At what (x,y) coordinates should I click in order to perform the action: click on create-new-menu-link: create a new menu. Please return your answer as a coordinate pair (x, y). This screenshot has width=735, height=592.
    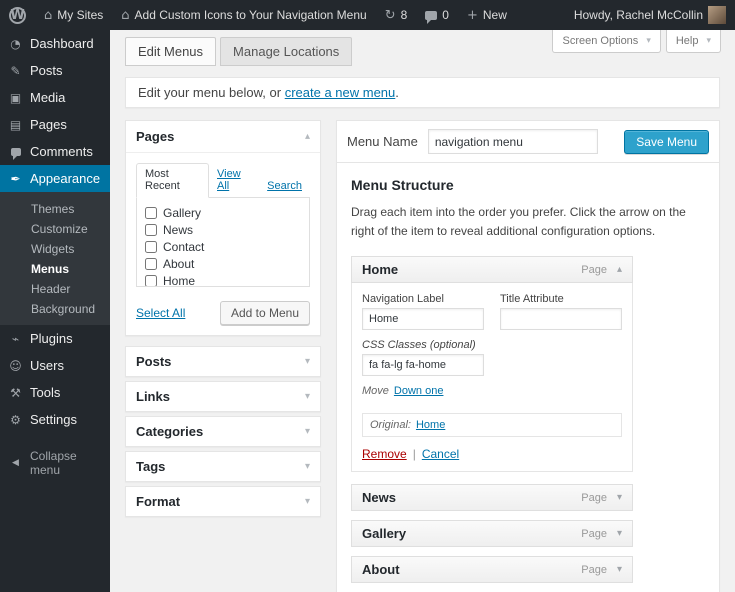
    Looking at the image, I should click on (340, 92).